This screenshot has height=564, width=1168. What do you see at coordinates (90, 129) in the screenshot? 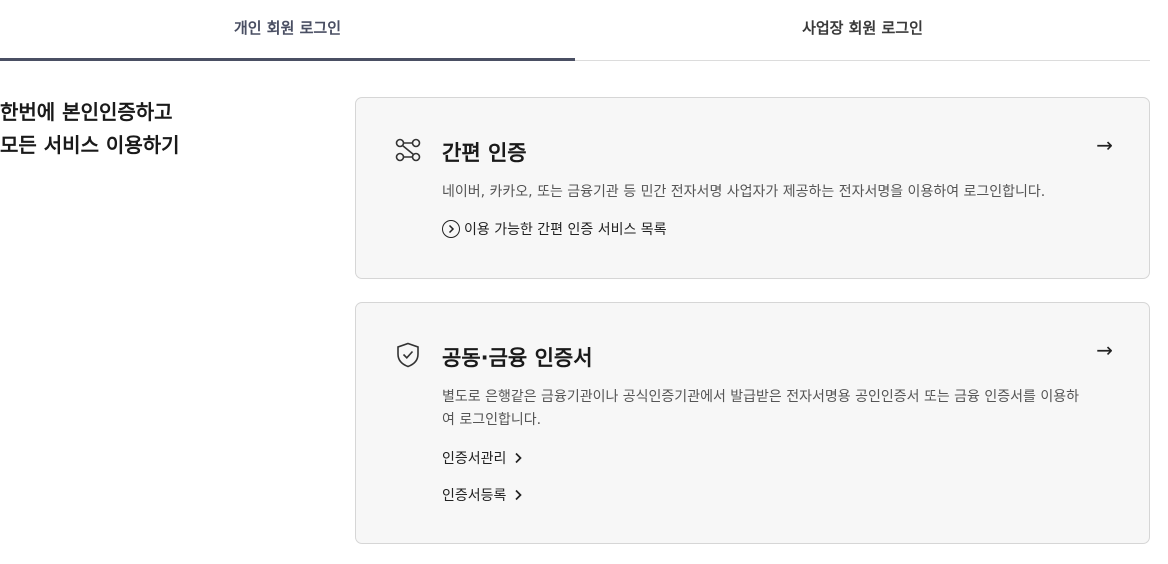
I see `page-headline: 한번에 본인인증하고 모든 서비스 이용하기` at bounding box center [90, 129].